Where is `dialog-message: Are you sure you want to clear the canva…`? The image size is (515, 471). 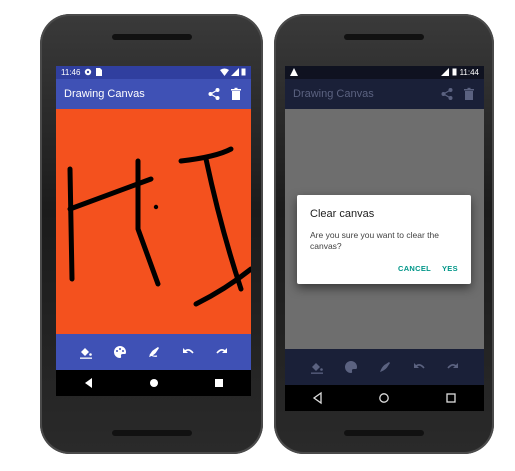 dialog-message: Are you sure you want to clear the canva… is located at coordinates (374, 240).